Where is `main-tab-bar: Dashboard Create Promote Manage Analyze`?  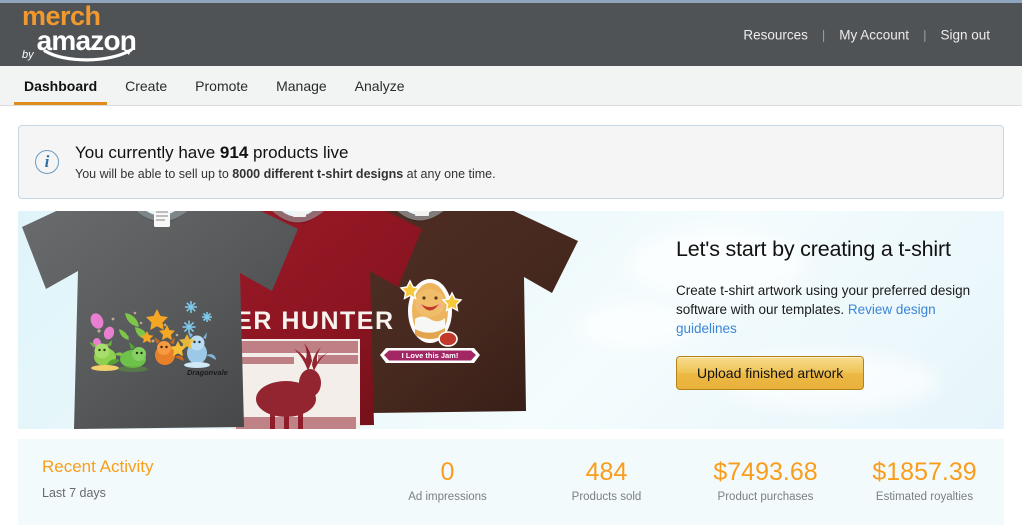
main-tab-bar: Dashboard Create Promote Manage Analyze is located at coordinates (511, 86).